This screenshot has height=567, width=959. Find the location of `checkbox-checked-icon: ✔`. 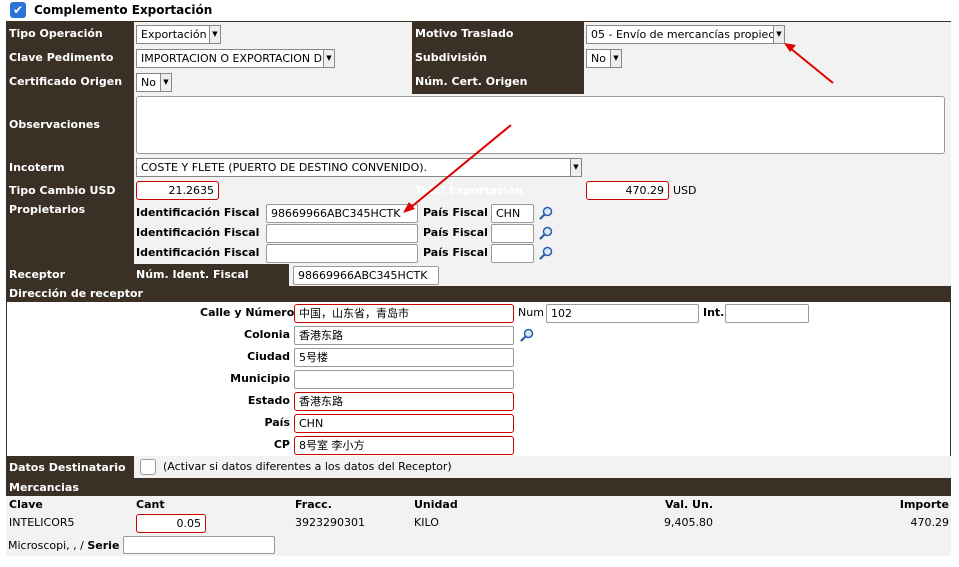

checkbox-checked-icon: ✔ is located at coordinates (18, 10).